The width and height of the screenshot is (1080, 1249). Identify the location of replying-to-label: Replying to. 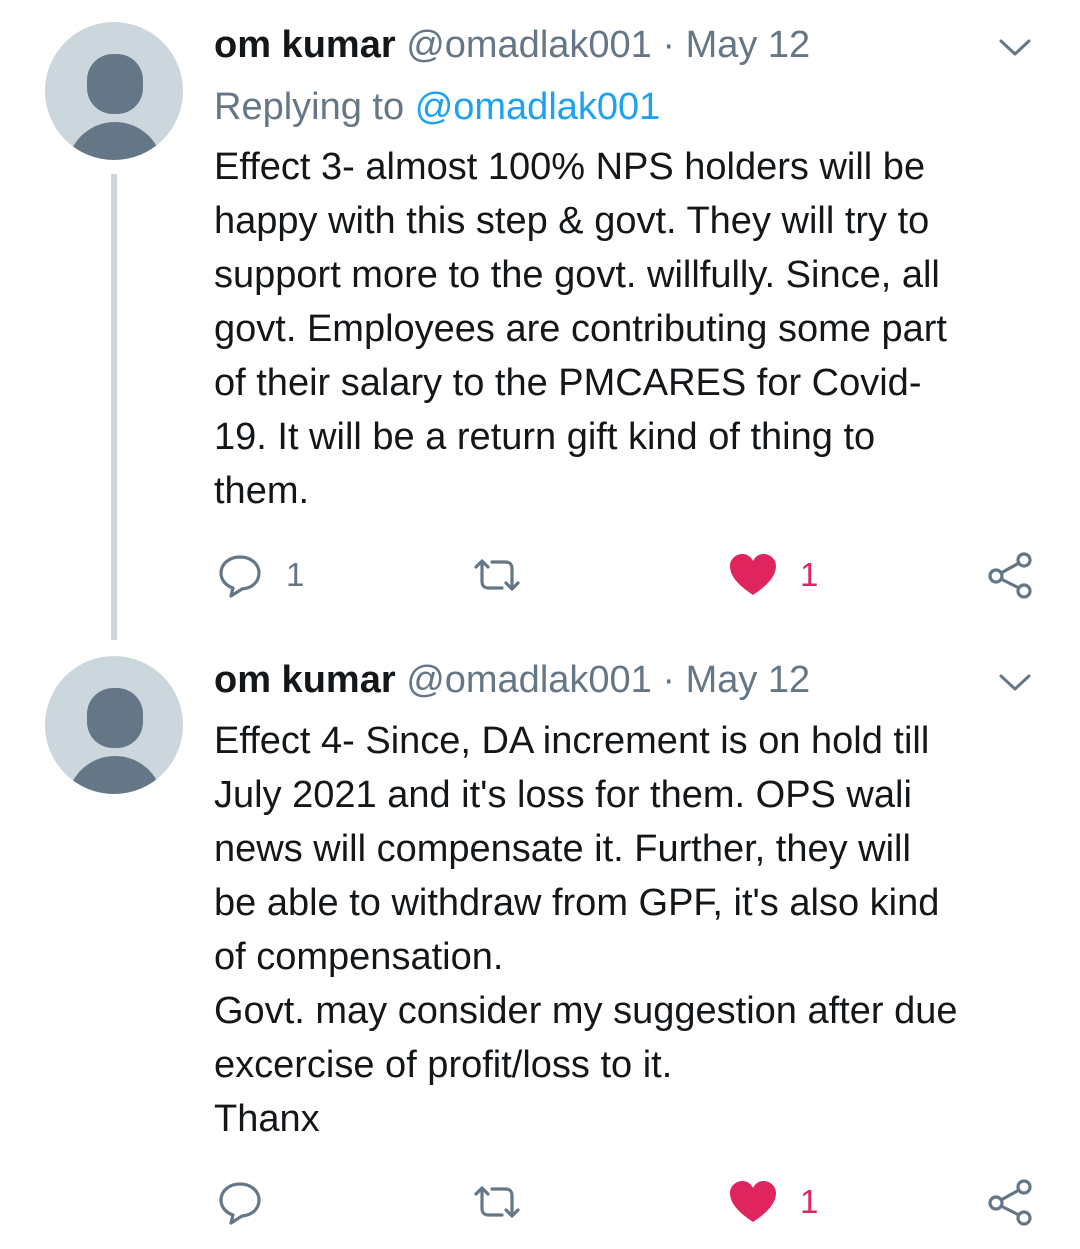
(309, 107).